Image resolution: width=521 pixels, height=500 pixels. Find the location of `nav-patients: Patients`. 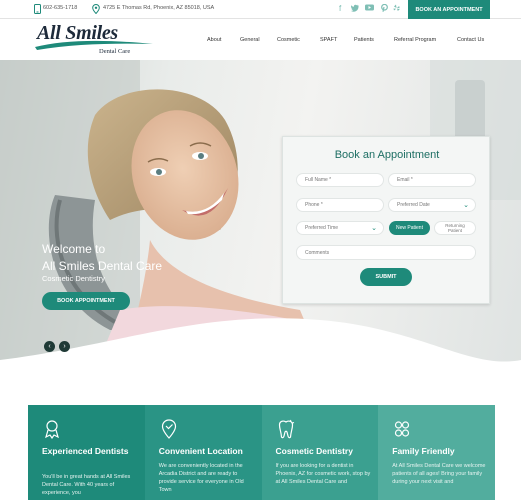

nav-patients: Patients is located at coordinates (364, 40).